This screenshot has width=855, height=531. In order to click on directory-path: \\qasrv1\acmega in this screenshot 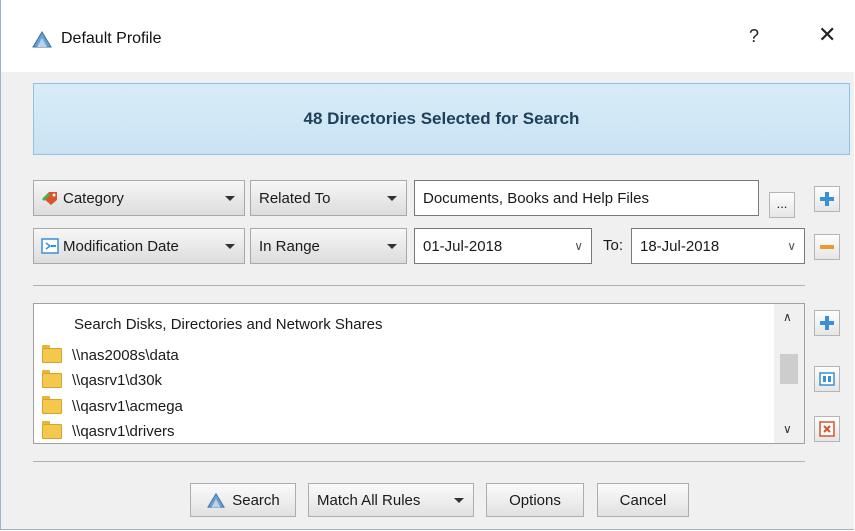, I will do `click(127, 406)`.